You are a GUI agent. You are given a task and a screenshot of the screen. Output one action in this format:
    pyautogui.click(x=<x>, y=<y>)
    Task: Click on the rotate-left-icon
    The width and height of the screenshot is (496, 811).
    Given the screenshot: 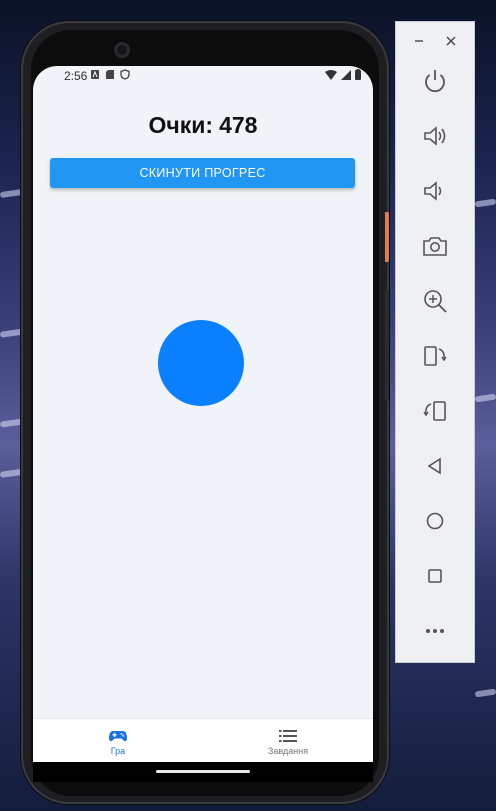 What is the action you would take?
    pyautogui.click(x=435, y=356)
    